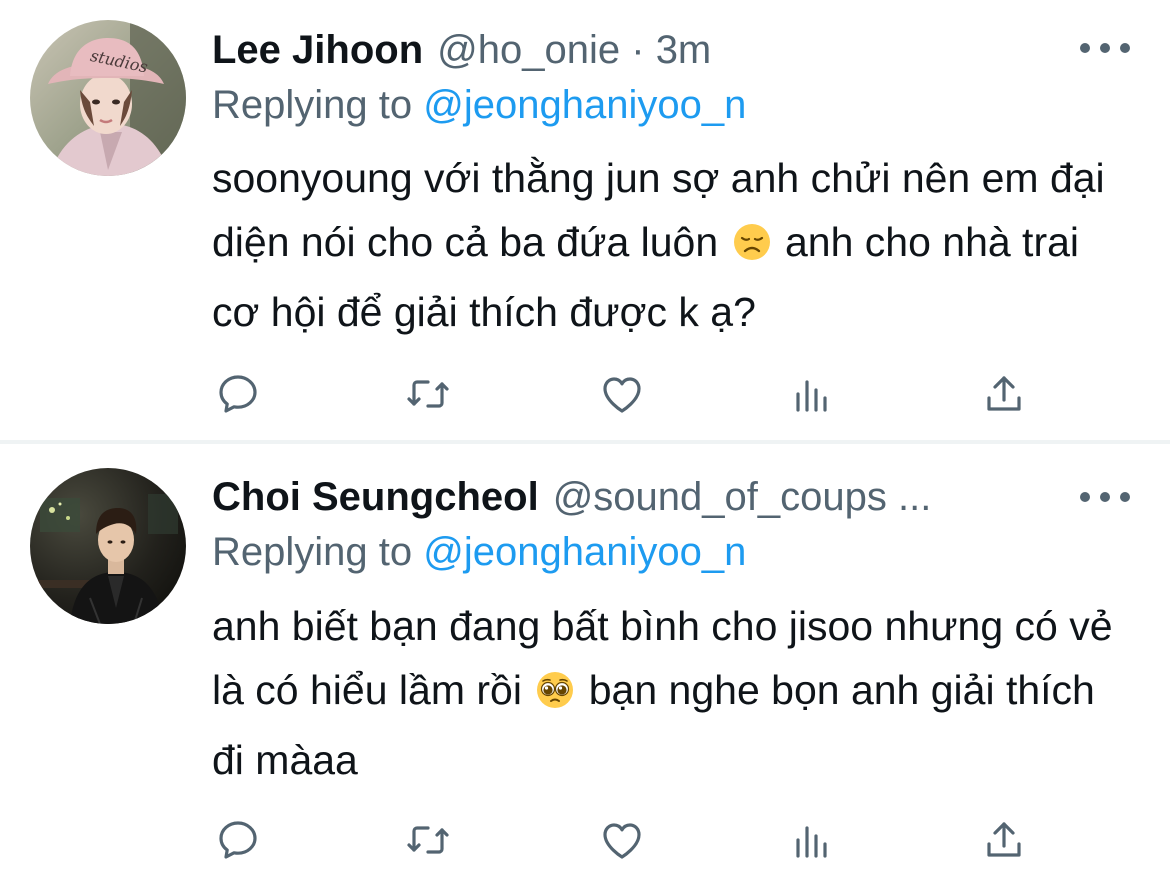 The image size is (1170, 883). I want to click on handle: @ho_onie, so click(528, 50).